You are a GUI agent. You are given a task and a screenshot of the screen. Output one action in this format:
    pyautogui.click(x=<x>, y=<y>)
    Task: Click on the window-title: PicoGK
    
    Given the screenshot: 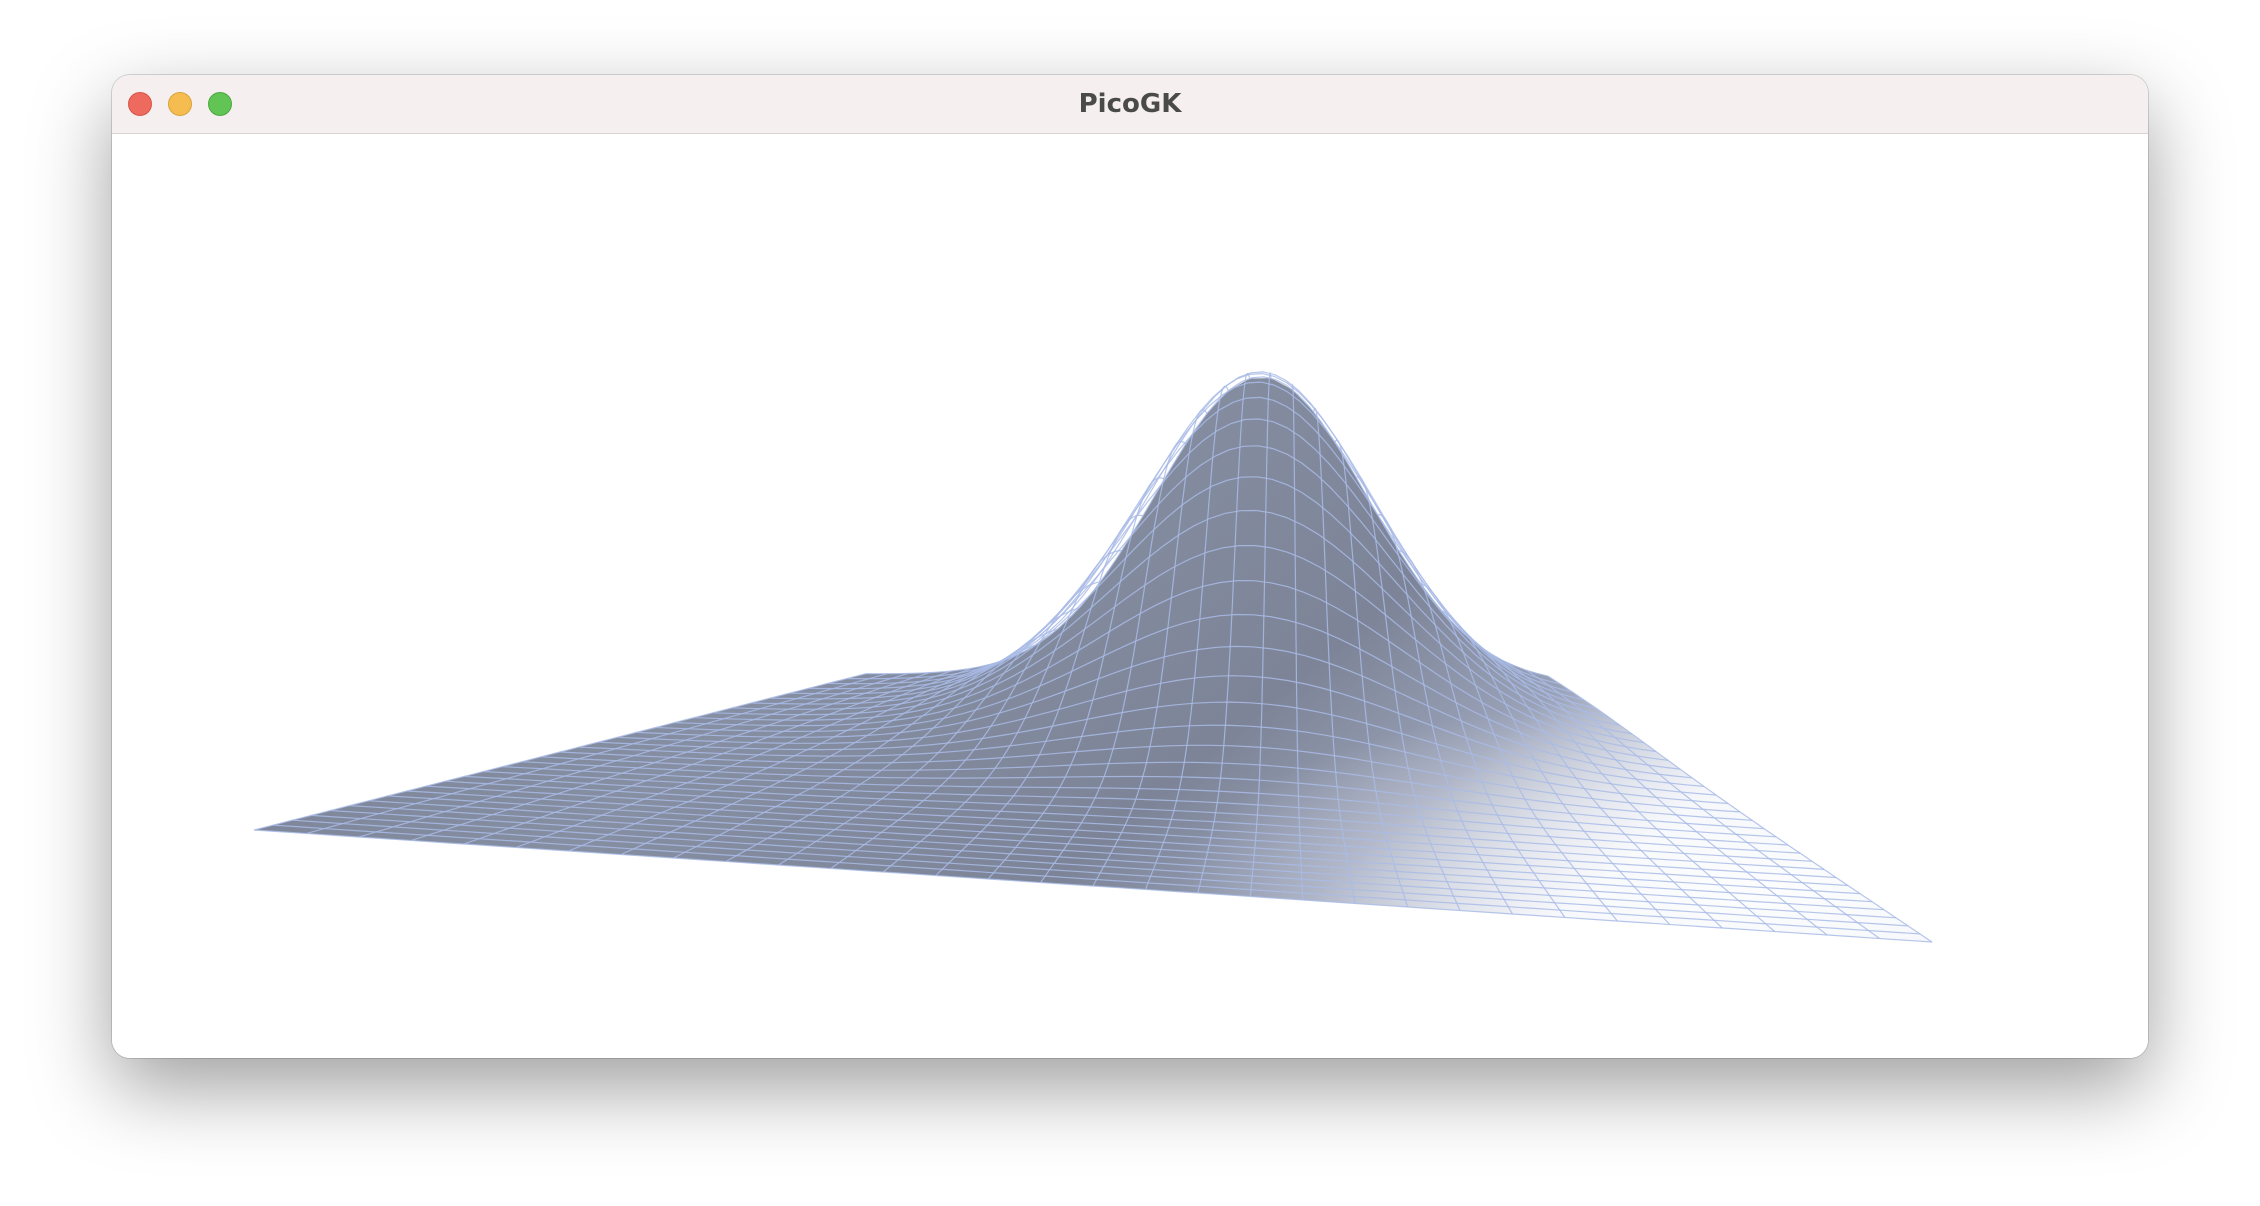 What is the action you would take?
    pyautogui.click(x=1130, y=104)
    